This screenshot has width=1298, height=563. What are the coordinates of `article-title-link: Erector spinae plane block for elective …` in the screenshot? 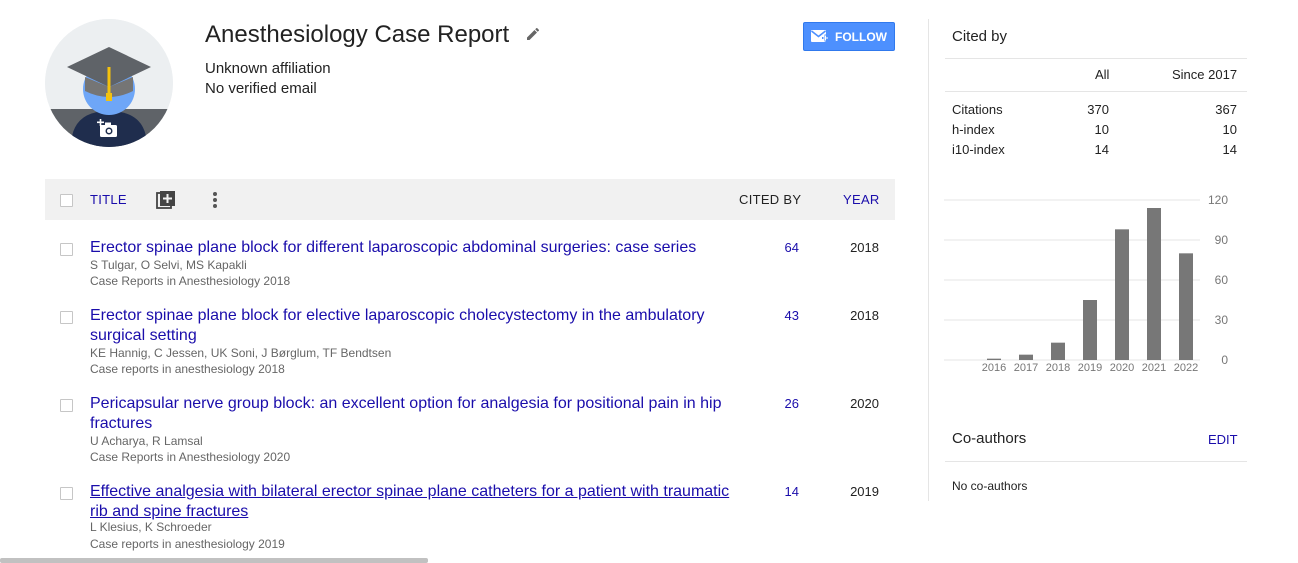 It's located at (410, 326).